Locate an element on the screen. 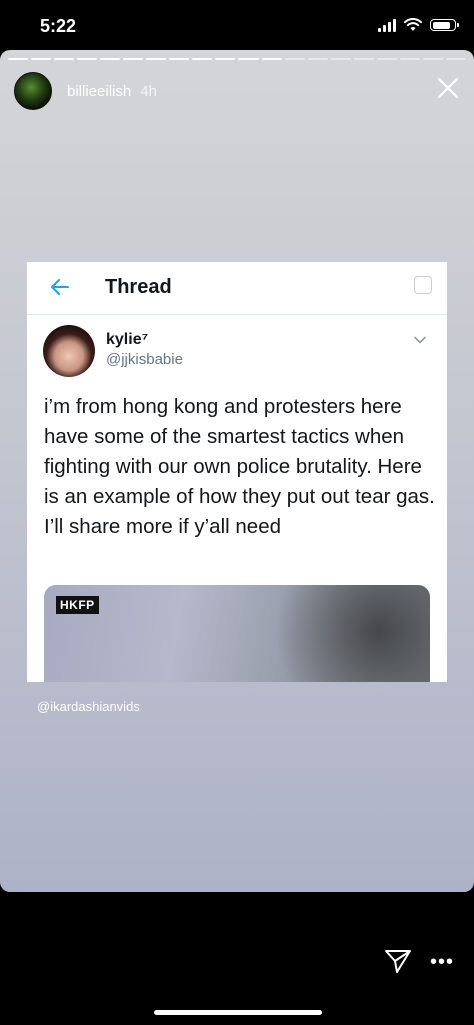  story-header: billieeilish 4h is located at coordinates (85, 91).